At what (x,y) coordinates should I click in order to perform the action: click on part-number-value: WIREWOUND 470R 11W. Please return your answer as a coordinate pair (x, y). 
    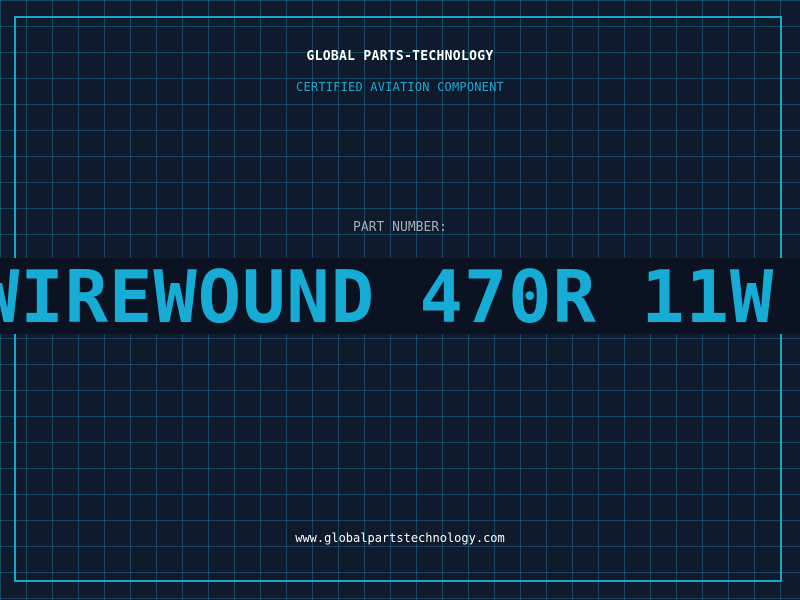
    Looking at the image, I should click on (387, 296).